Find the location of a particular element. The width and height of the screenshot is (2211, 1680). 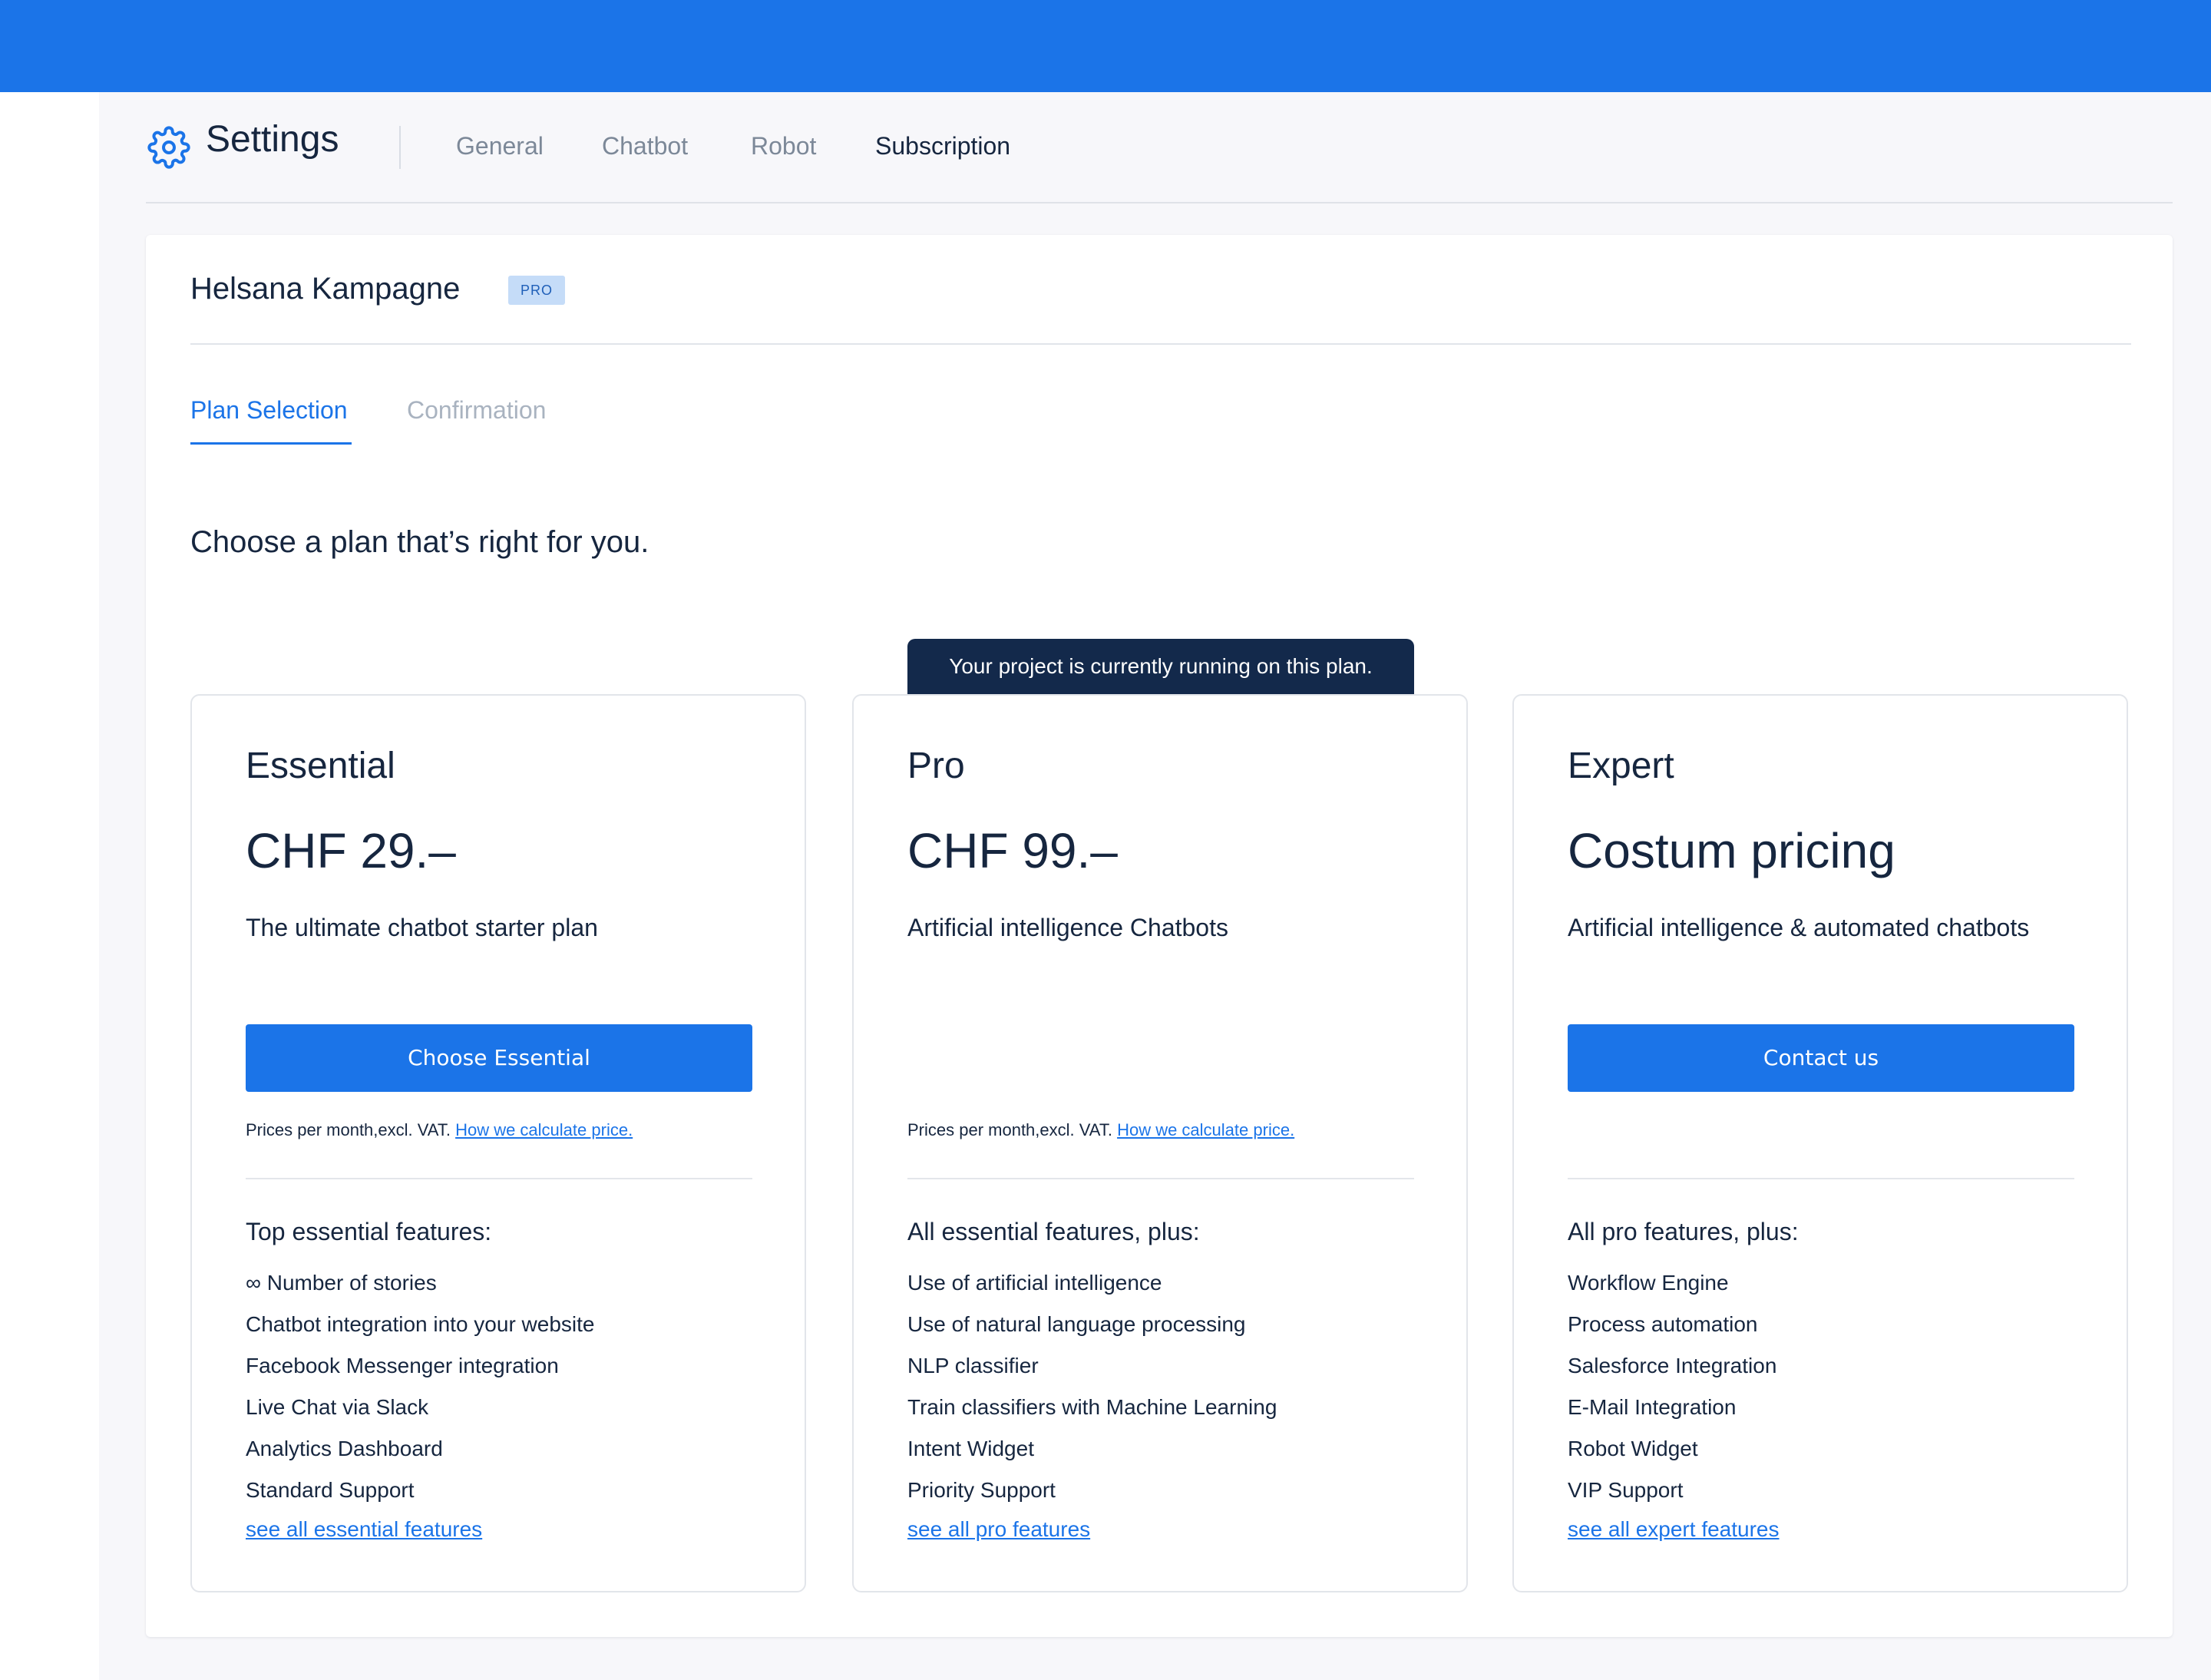

header-divider is located at coordinates (400, 147).